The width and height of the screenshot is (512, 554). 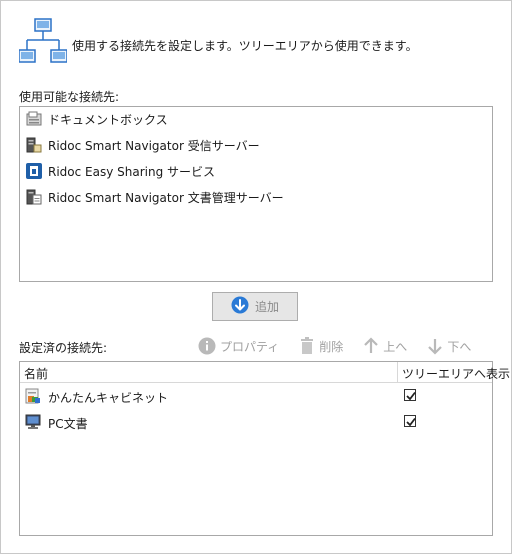 I want to click on column-name: 名前, so click(x=36, y=373).